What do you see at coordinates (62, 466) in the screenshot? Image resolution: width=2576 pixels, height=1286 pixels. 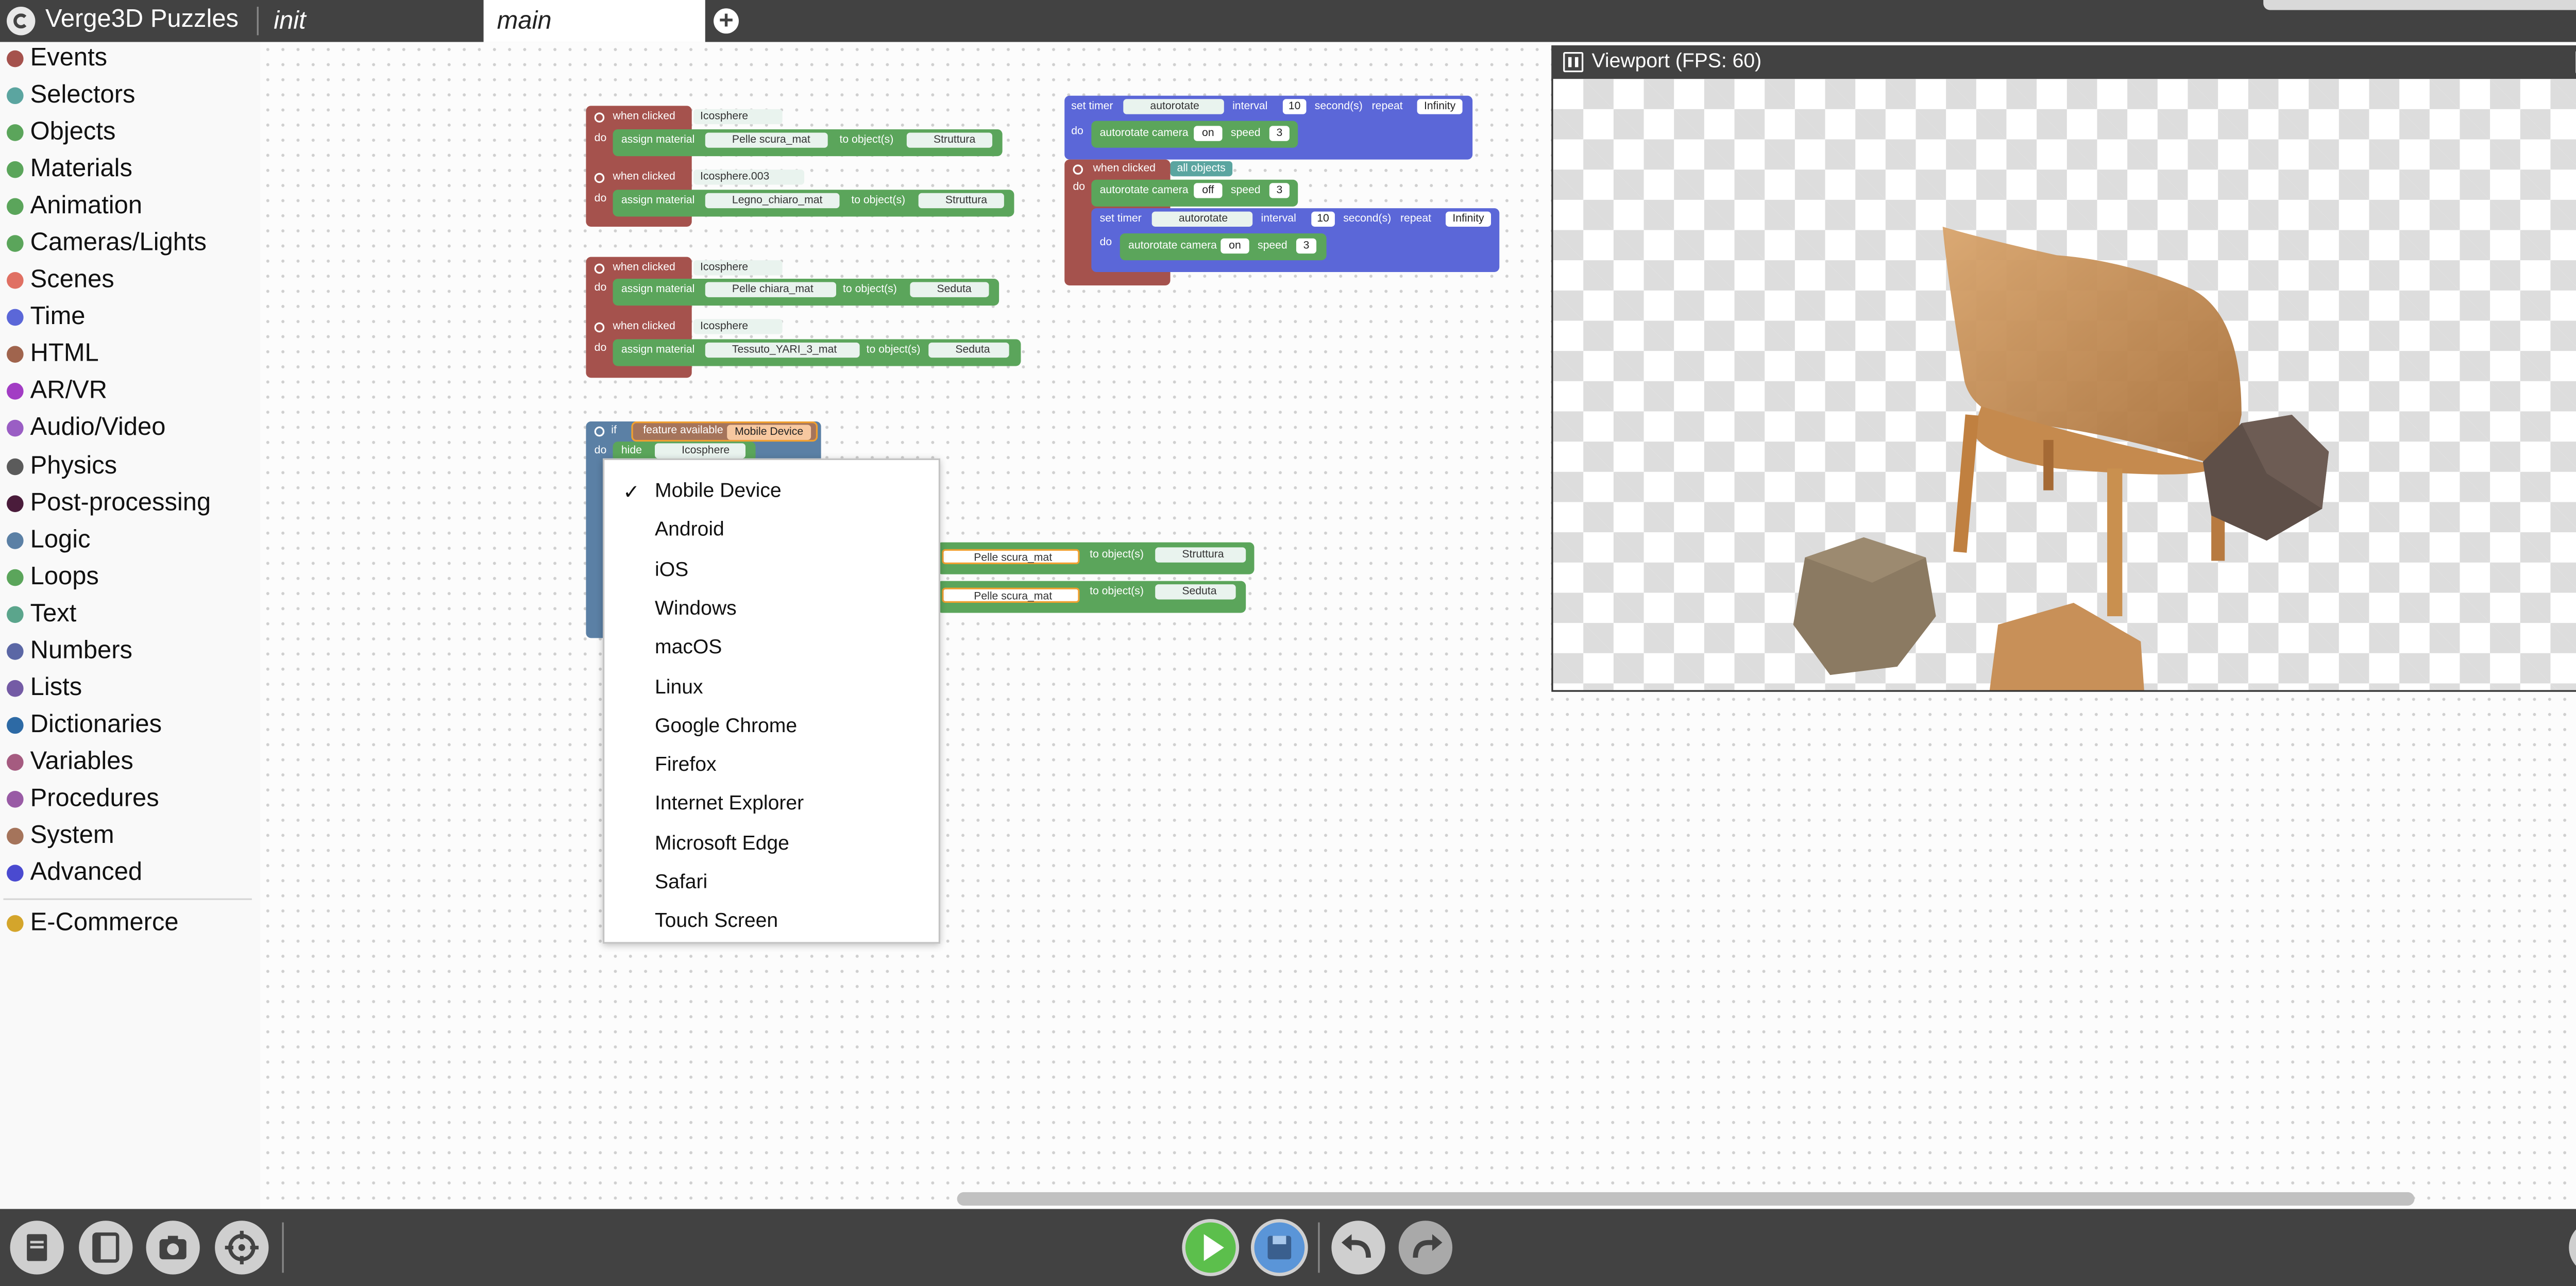 I see `sidebar-category-physics: Physics` at bounding box center [62, 466].